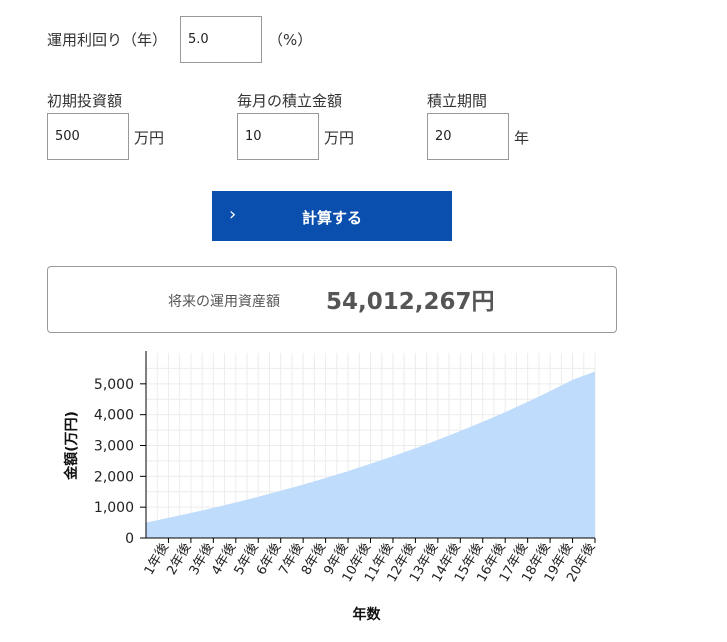  I want to click on result-label: 将来の運用資産額, so click(224, 302).